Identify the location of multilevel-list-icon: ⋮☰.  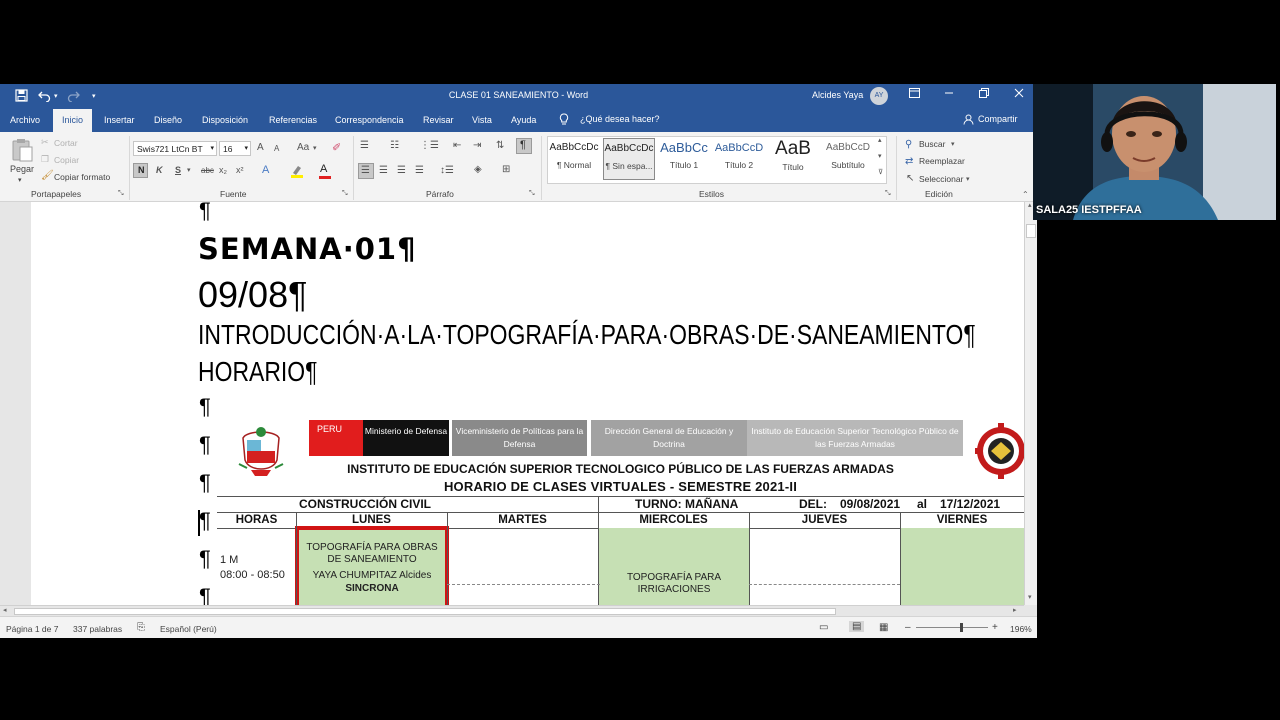
(429, 145).